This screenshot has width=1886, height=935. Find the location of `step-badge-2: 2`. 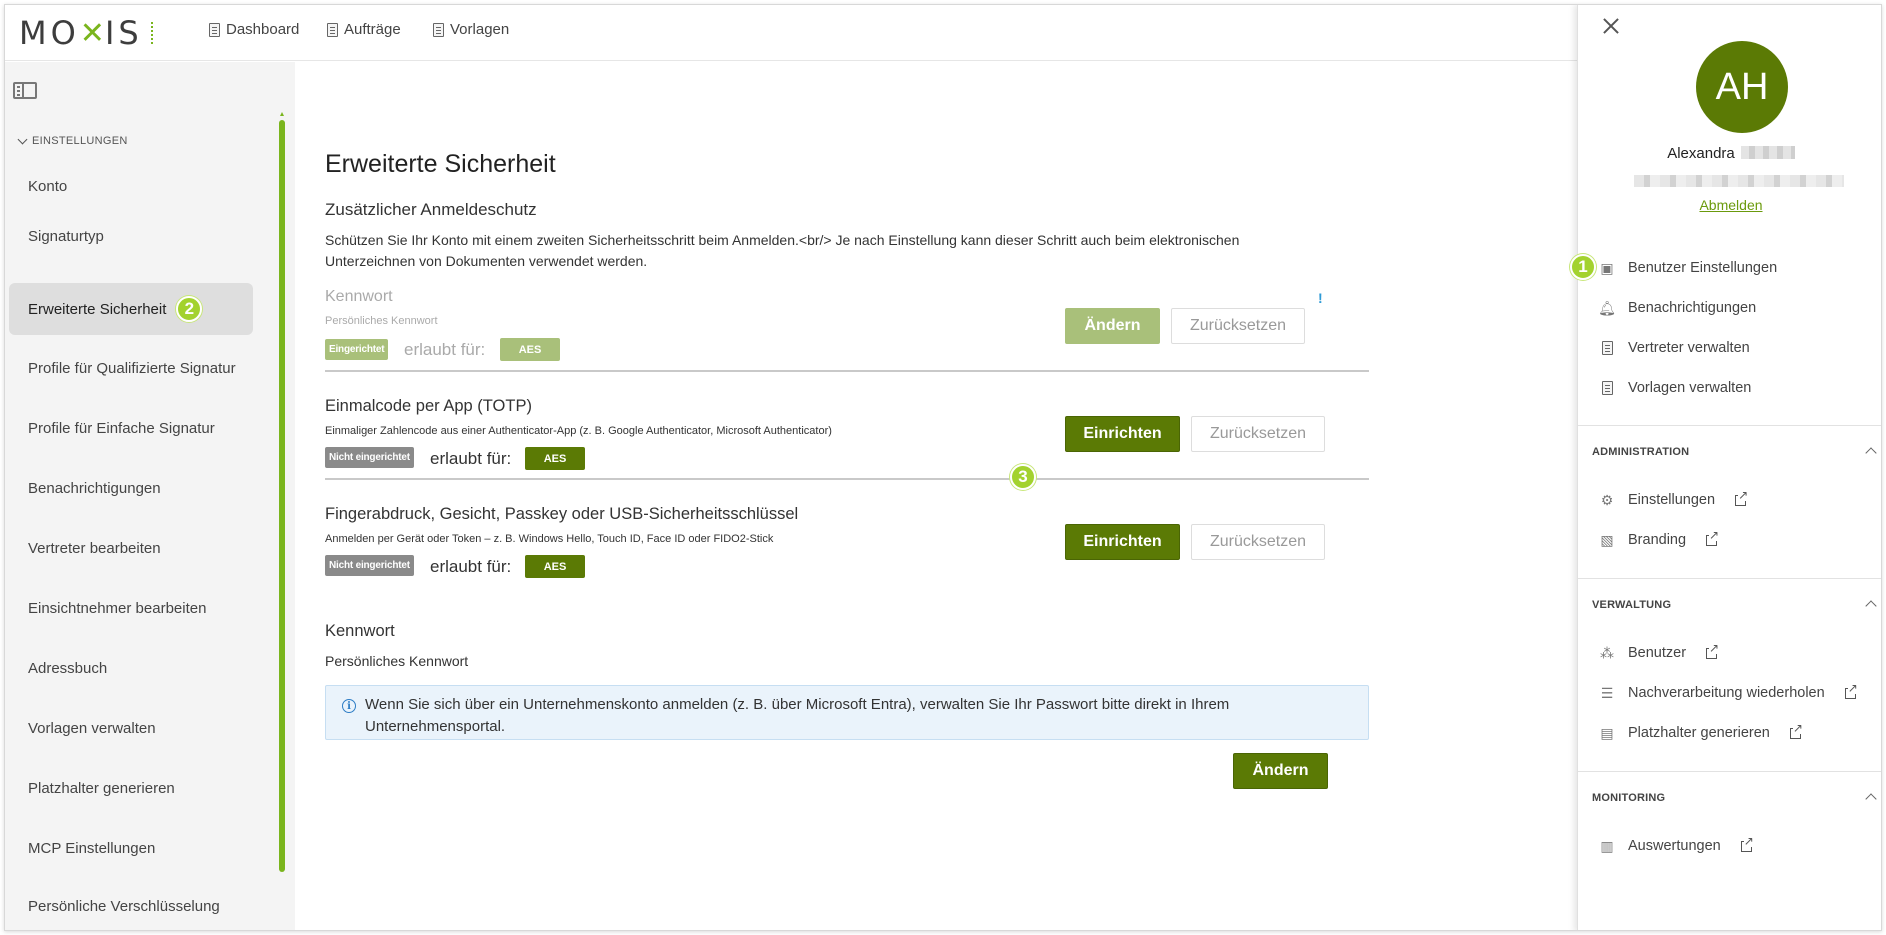

step-badge-2: 2 is located at coordinates (189, 309).